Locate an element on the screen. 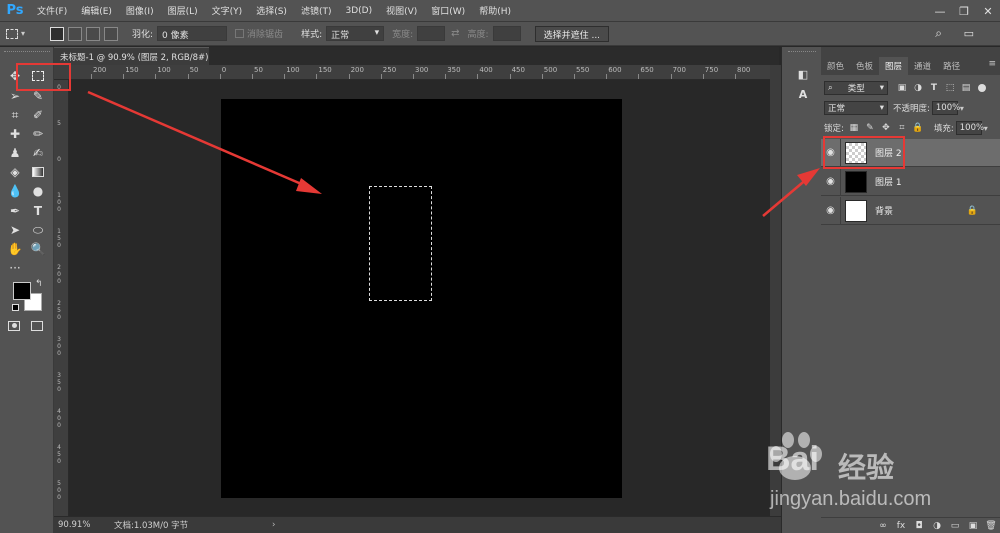 The height and width of the screenshot is (533, 1000). foreground-color-swatch is located at coordinates (22, 291).